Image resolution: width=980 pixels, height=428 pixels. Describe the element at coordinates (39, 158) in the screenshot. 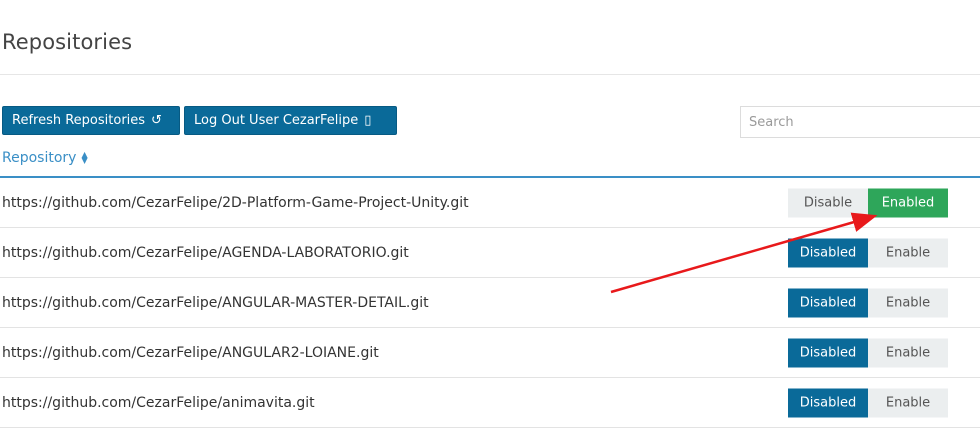

I see `column-header-label: Repository` at that location.